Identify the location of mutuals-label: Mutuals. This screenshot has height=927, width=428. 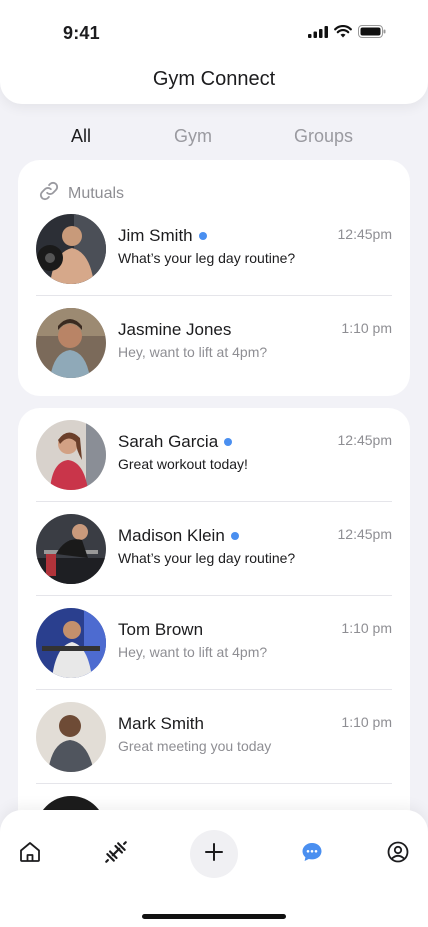
(96, 193).